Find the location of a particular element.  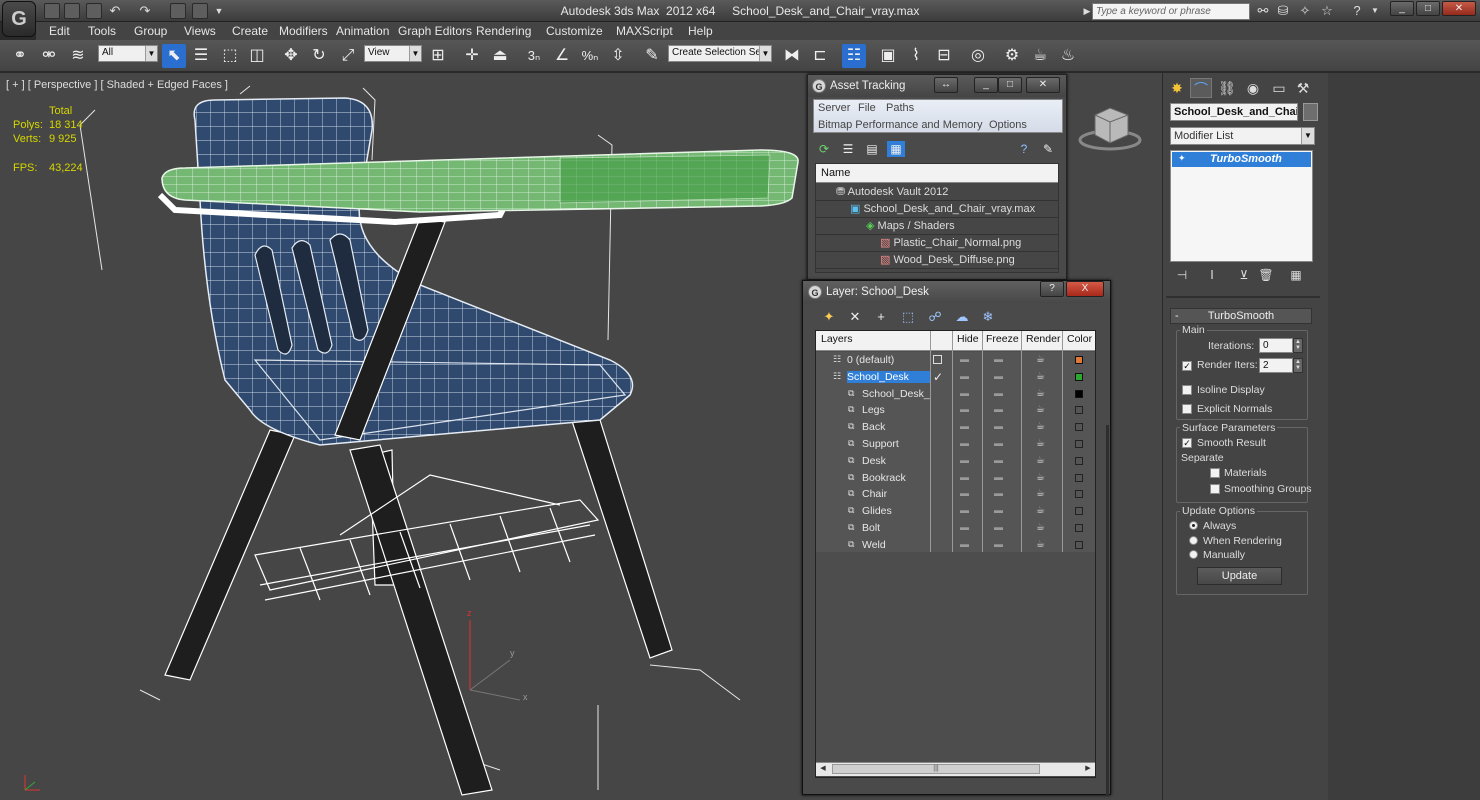

asset-maximize-button: □ is located at coordinates (1010, 85).